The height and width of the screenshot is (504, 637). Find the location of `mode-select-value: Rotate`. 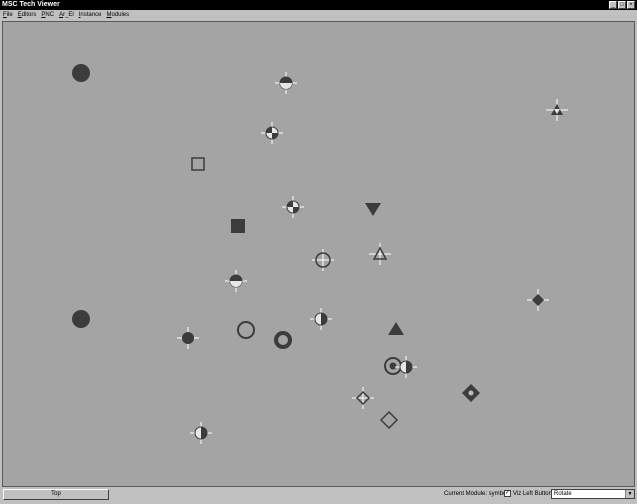

mode-select-value: Rotate is located at coordinates (563, 494).